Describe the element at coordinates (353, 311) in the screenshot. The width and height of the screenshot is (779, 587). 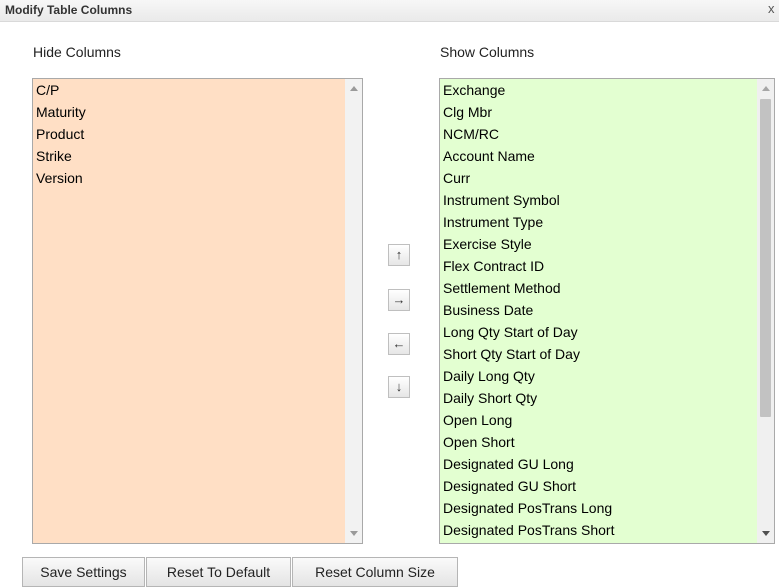
I see `hide-columns-scrollbar` at that location.